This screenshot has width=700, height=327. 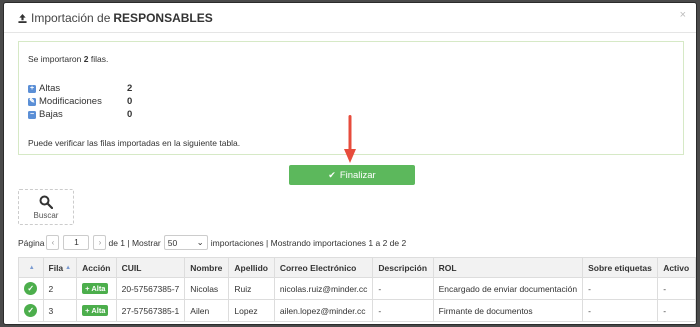 What do you see at coordinates (350, 18) in the screenshot?
I see `modal-header: Importación de RESPONSABLES ×` at bounding box center [350, 18].